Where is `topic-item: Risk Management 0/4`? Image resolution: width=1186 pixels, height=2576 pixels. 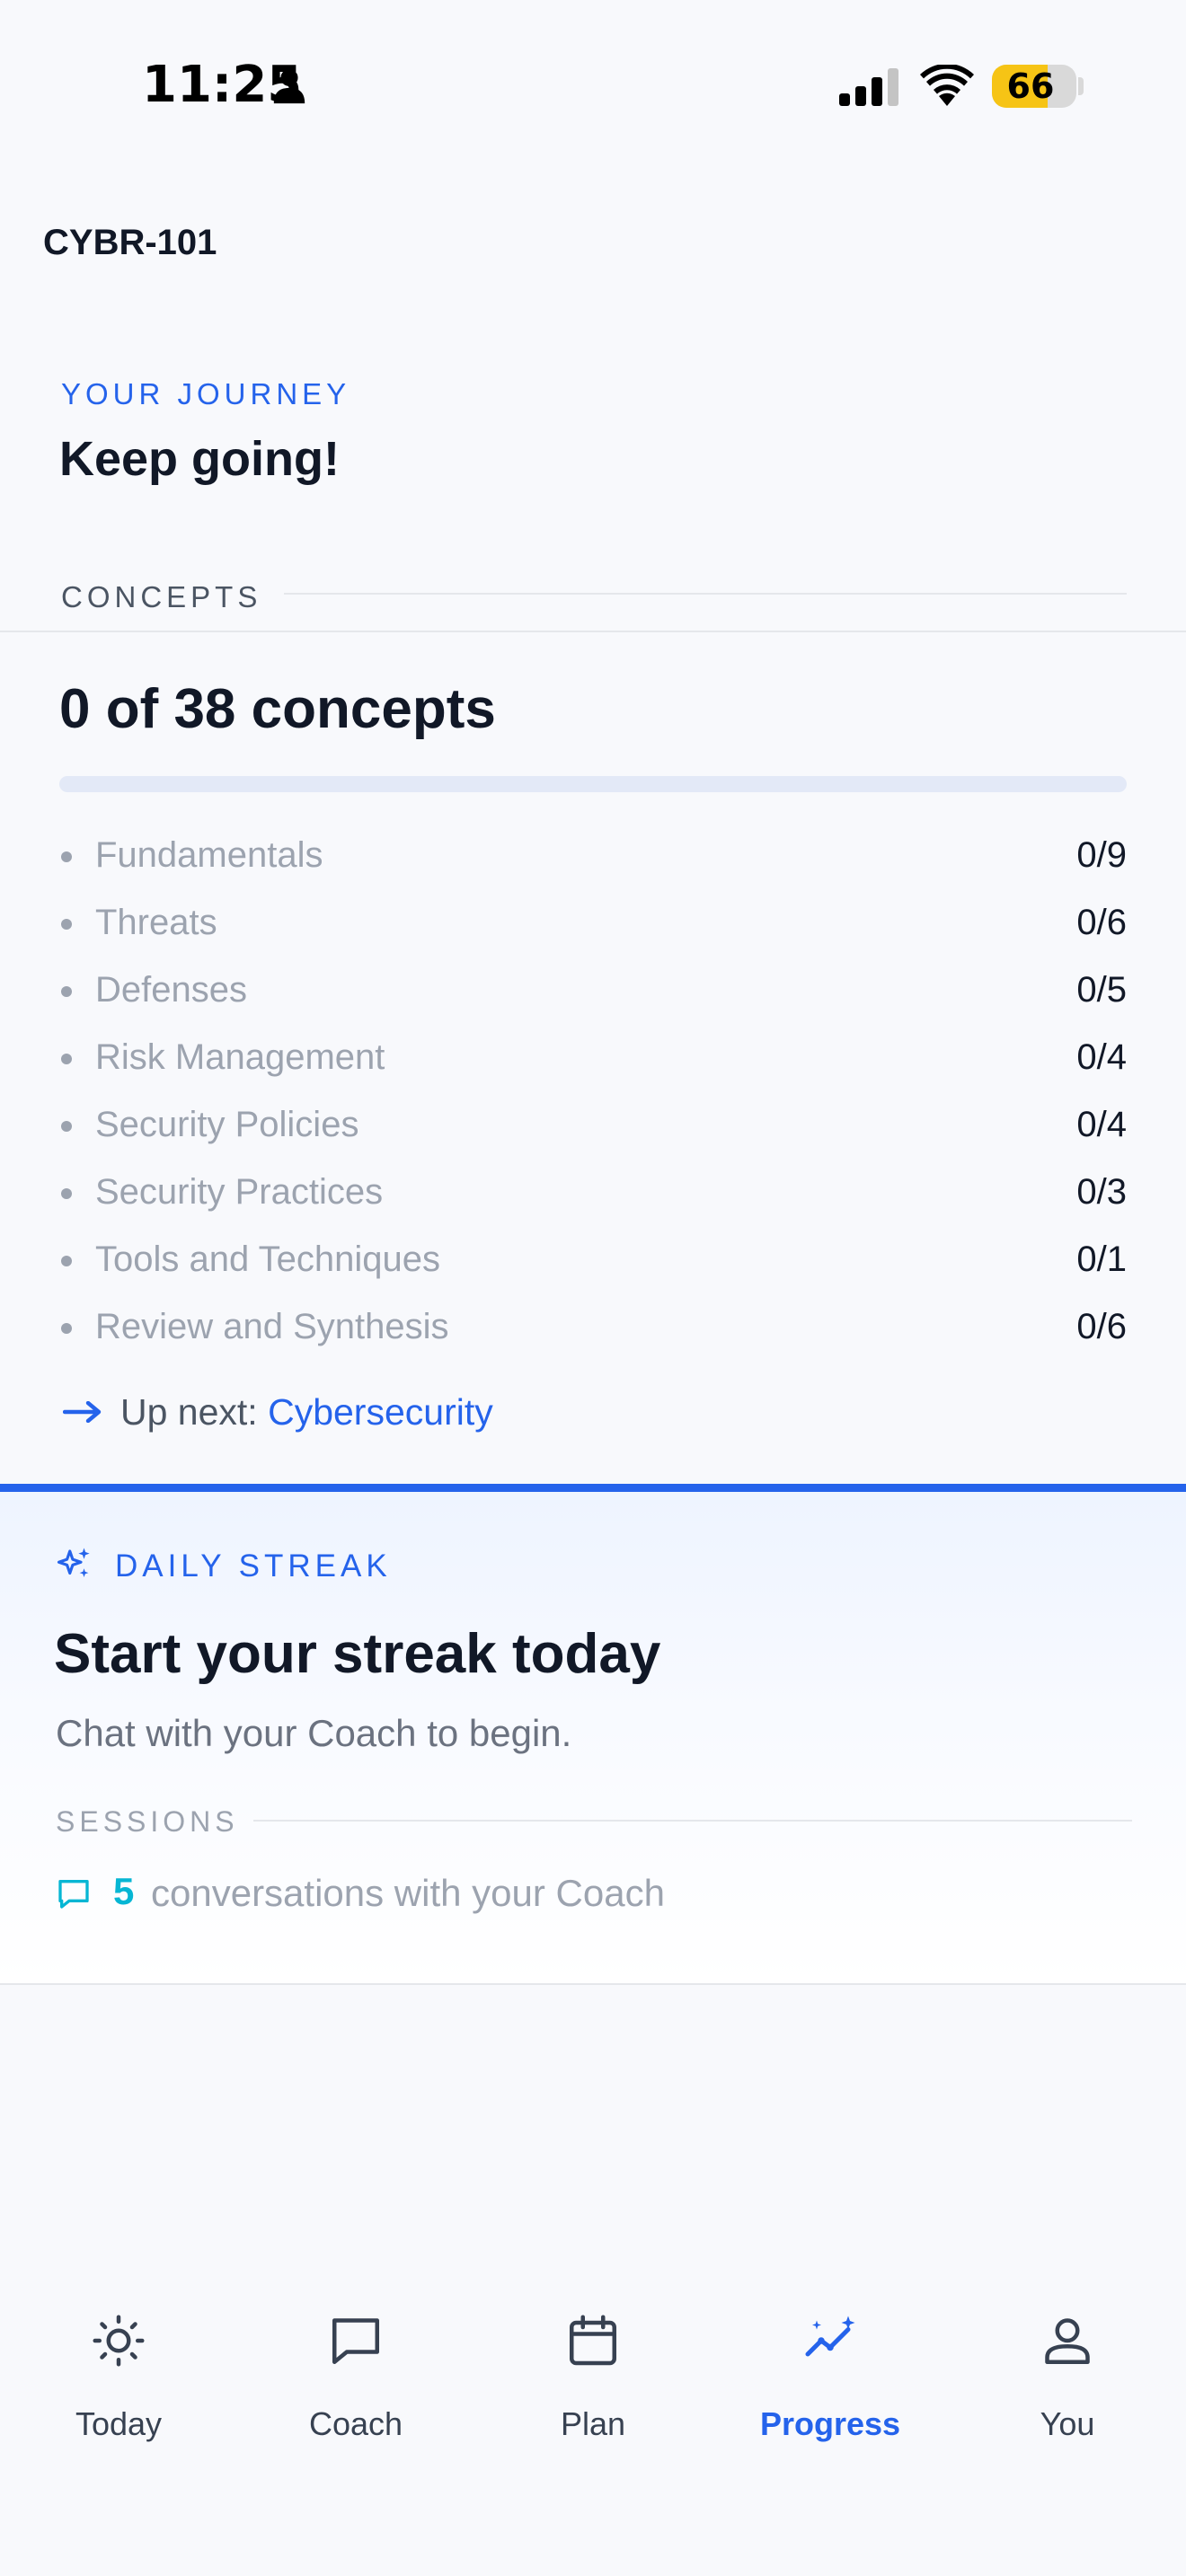 topic-item: Risk Management 0/4 is located at coordinates (593, 1064).